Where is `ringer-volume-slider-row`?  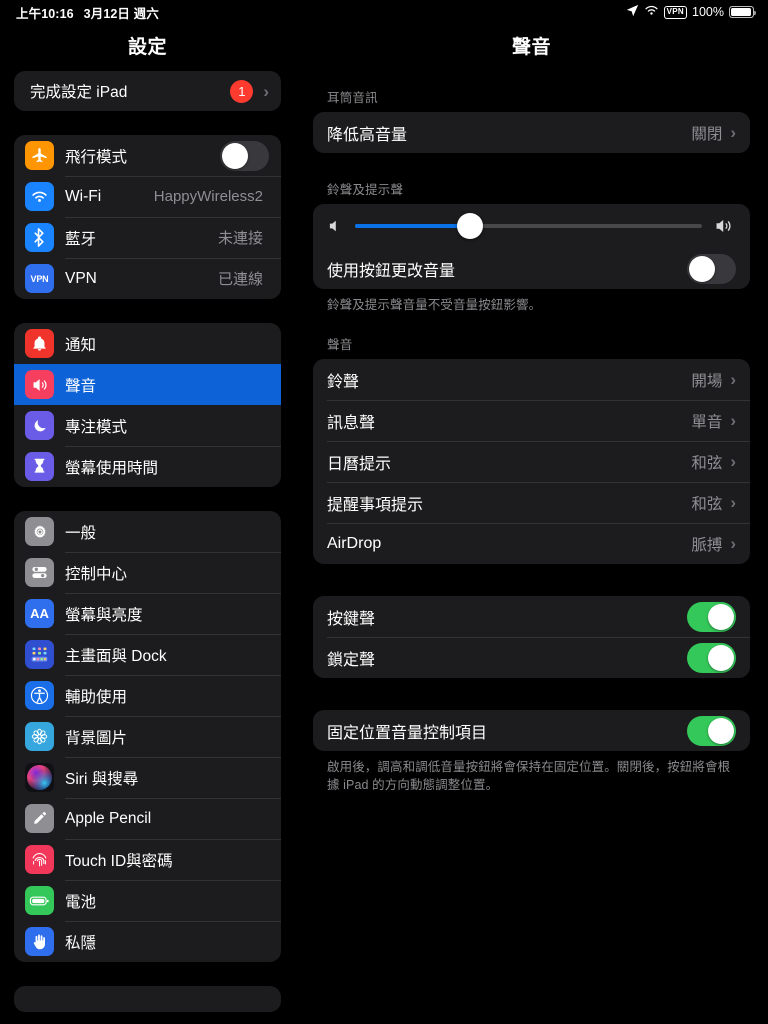 ringer-volume-slider-row is located at coordinates (531, 226).